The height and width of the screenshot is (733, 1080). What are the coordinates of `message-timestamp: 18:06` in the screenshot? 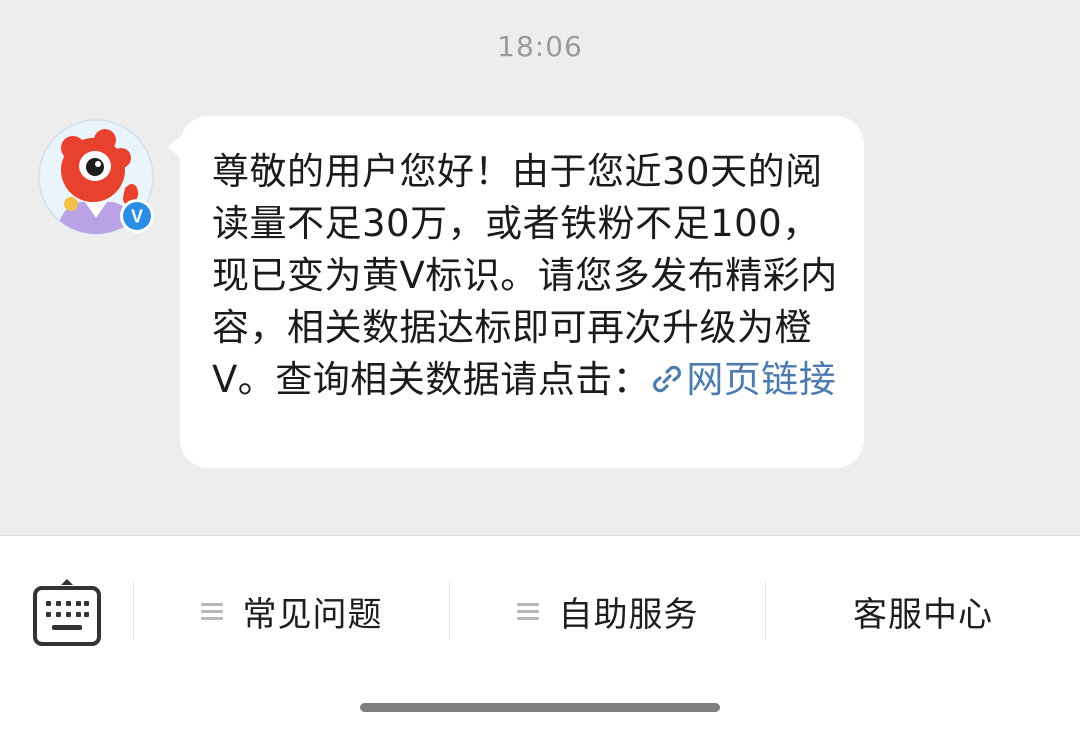 It's located at (540, 46).